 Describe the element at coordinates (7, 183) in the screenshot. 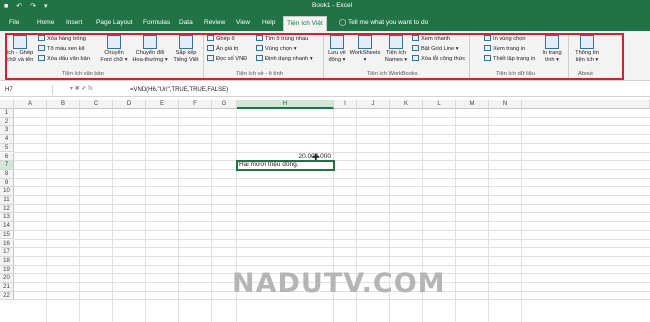

I see `row-header-9: 9` at that location.